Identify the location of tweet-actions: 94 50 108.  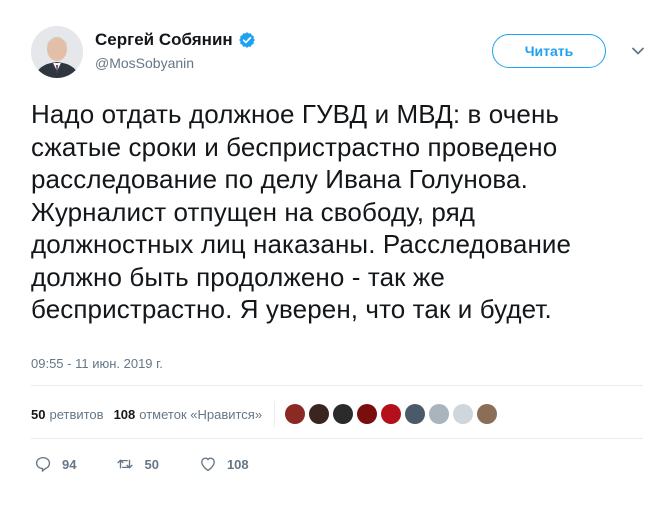
(161, 464).